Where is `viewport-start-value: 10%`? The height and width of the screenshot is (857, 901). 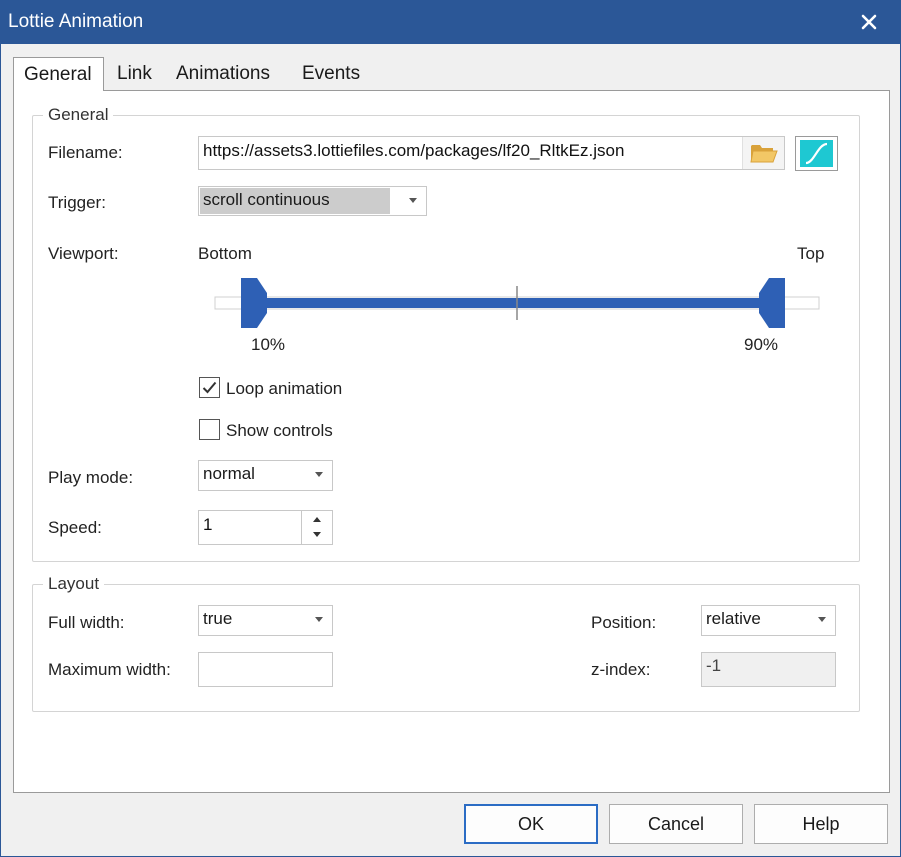
viewport-start-value: 10% is located at coordinates (268, 344).